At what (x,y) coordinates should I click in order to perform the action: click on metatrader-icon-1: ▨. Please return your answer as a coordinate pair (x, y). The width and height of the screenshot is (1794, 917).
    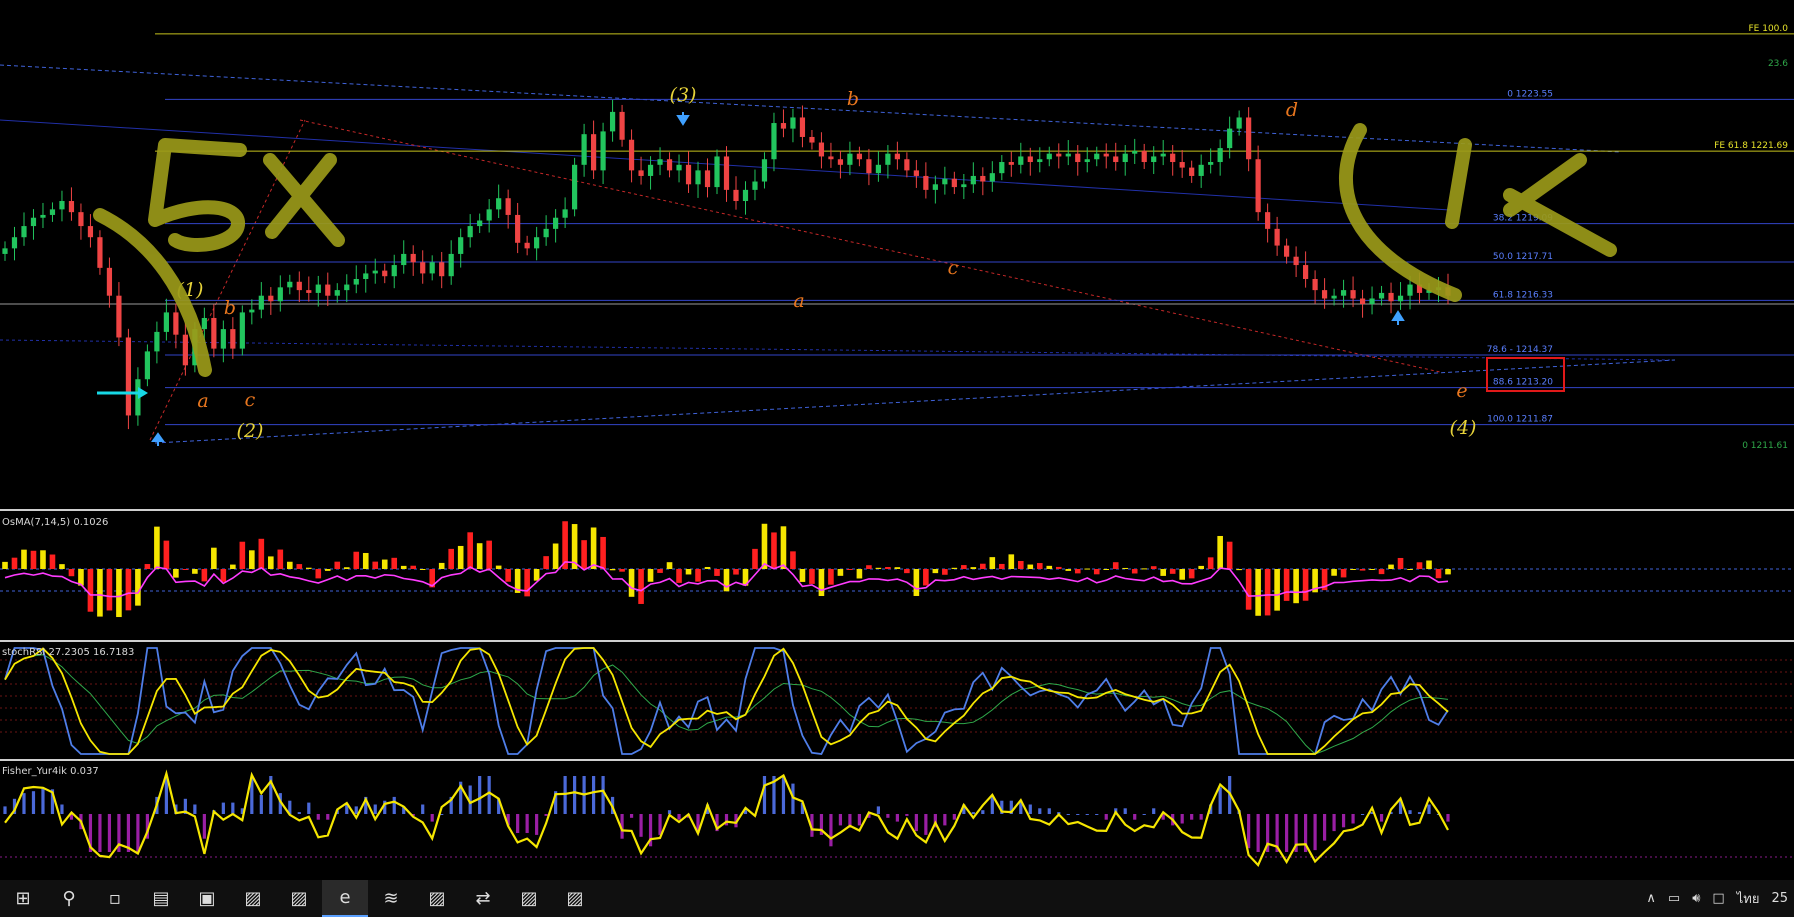
    Looking at the image, I should click on (253, 898).